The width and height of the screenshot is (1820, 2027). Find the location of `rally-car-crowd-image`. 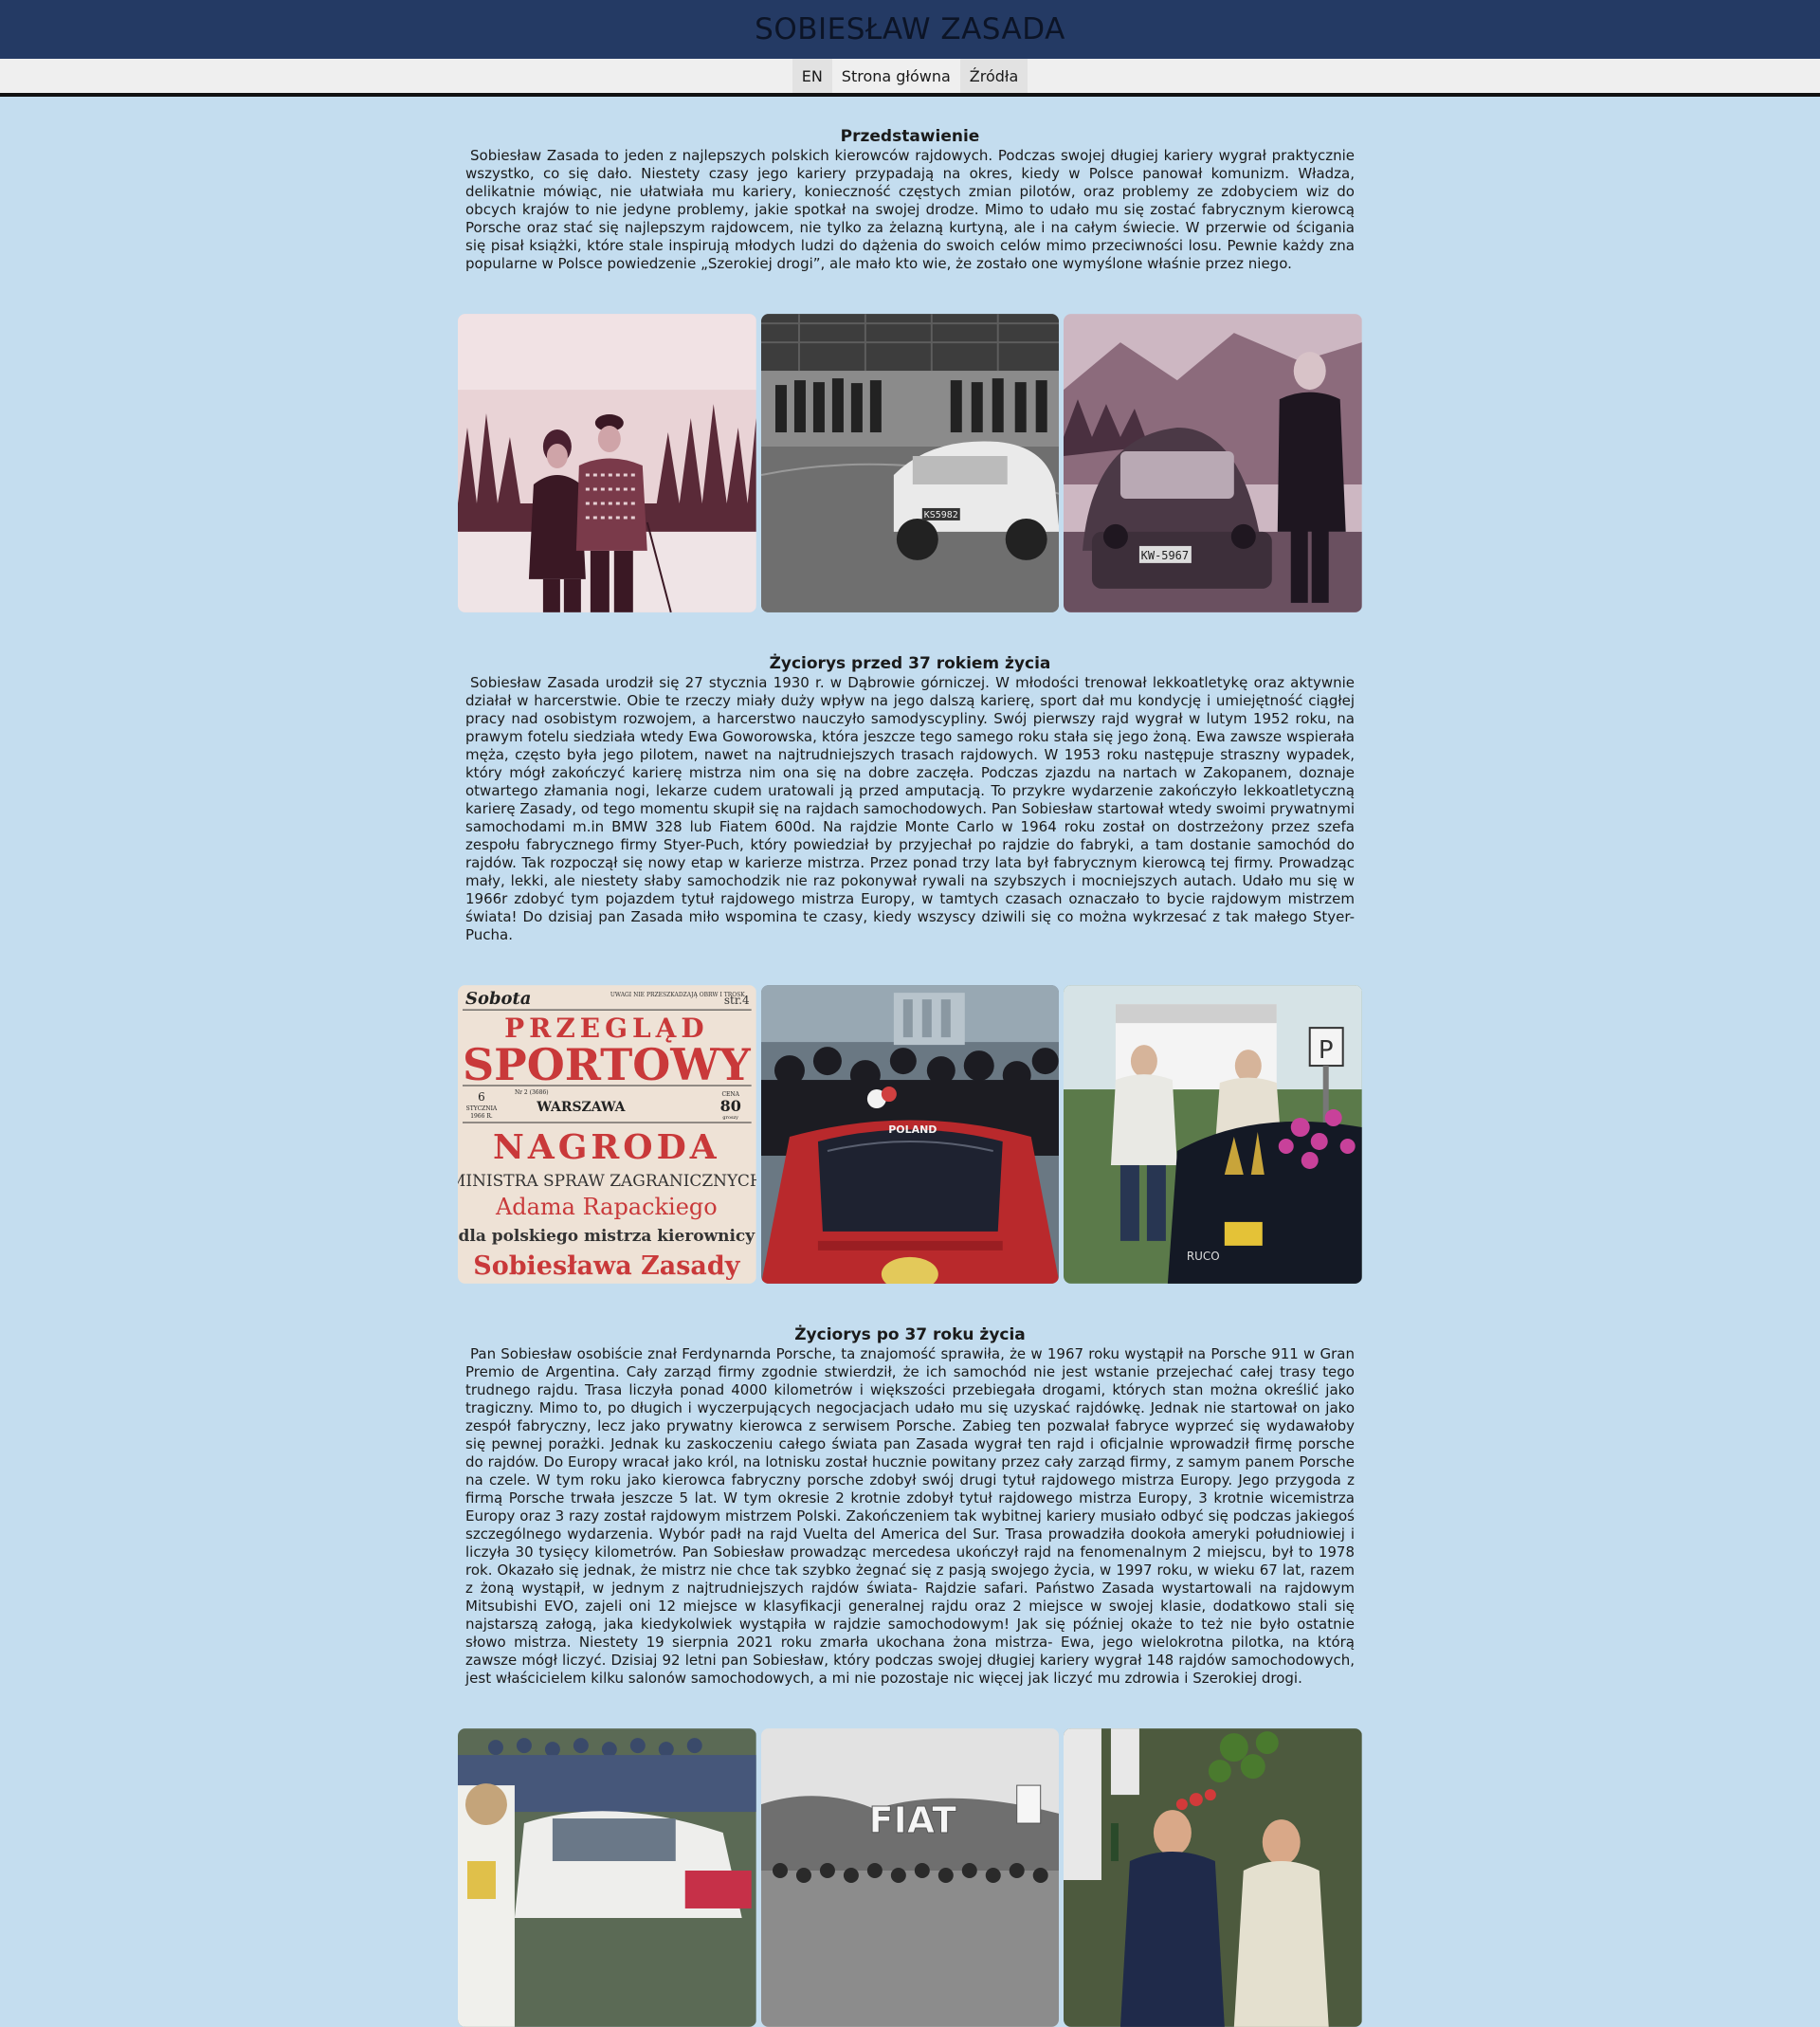

rally-car-crowd-image is located at coordinates (607, 1877).